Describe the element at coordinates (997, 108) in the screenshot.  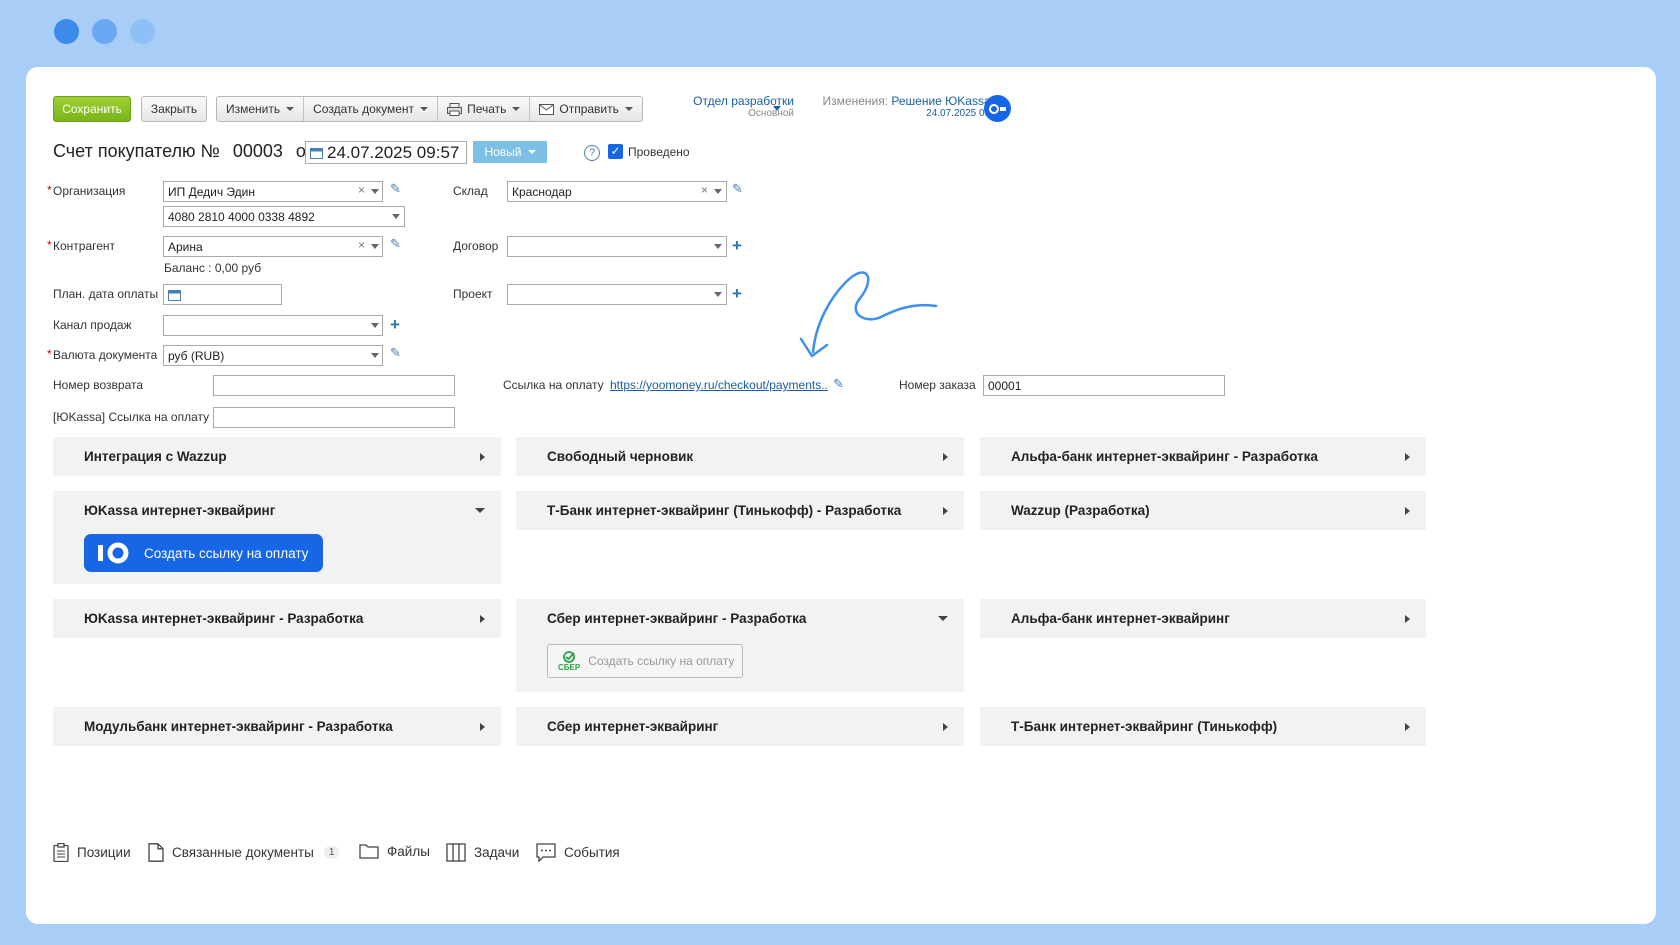
I see `user-avatar` at that location.